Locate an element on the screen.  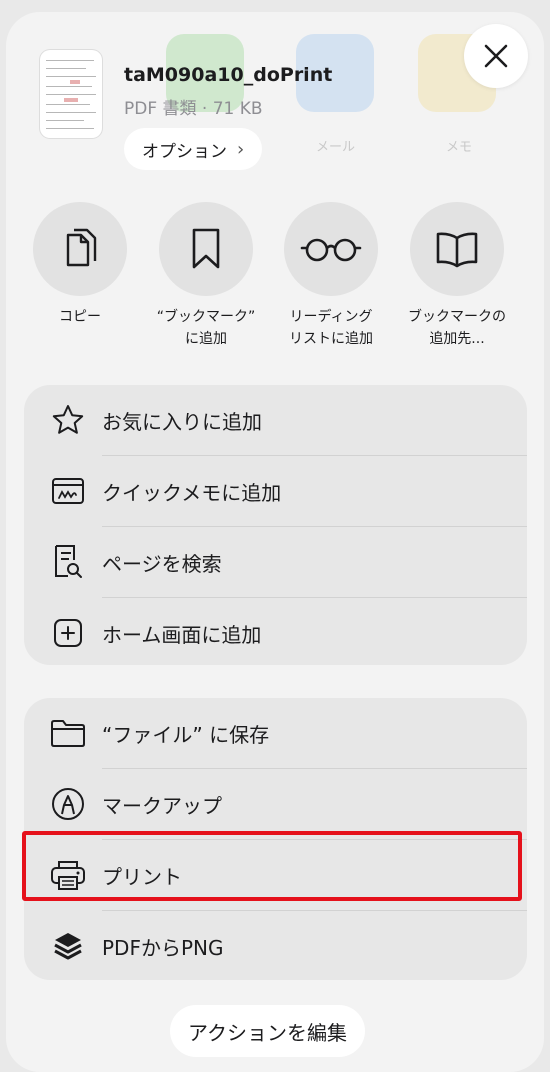
layers-icon is located at coordinates (68, 946).